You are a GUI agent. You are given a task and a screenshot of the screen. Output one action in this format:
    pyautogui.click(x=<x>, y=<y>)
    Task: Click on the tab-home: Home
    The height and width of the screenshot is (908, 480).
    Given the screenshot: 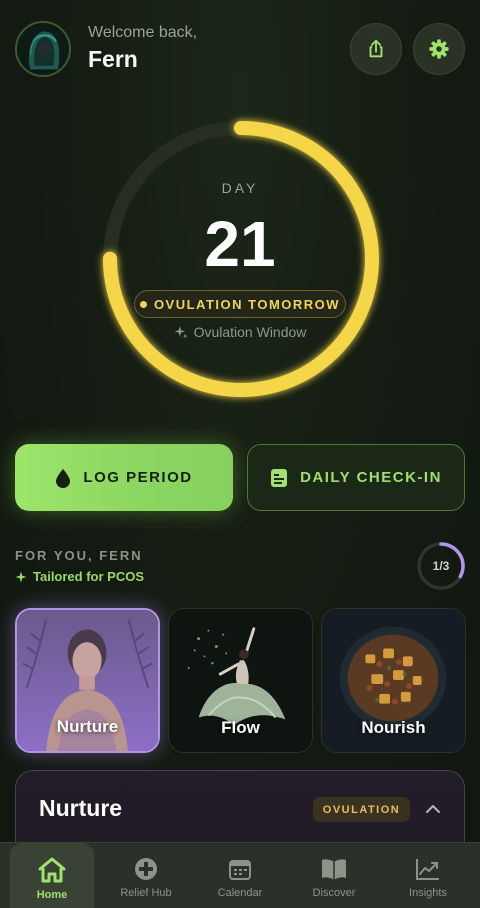 What is the action you would take?
    pyautogui.click(x=52, y=875)
    